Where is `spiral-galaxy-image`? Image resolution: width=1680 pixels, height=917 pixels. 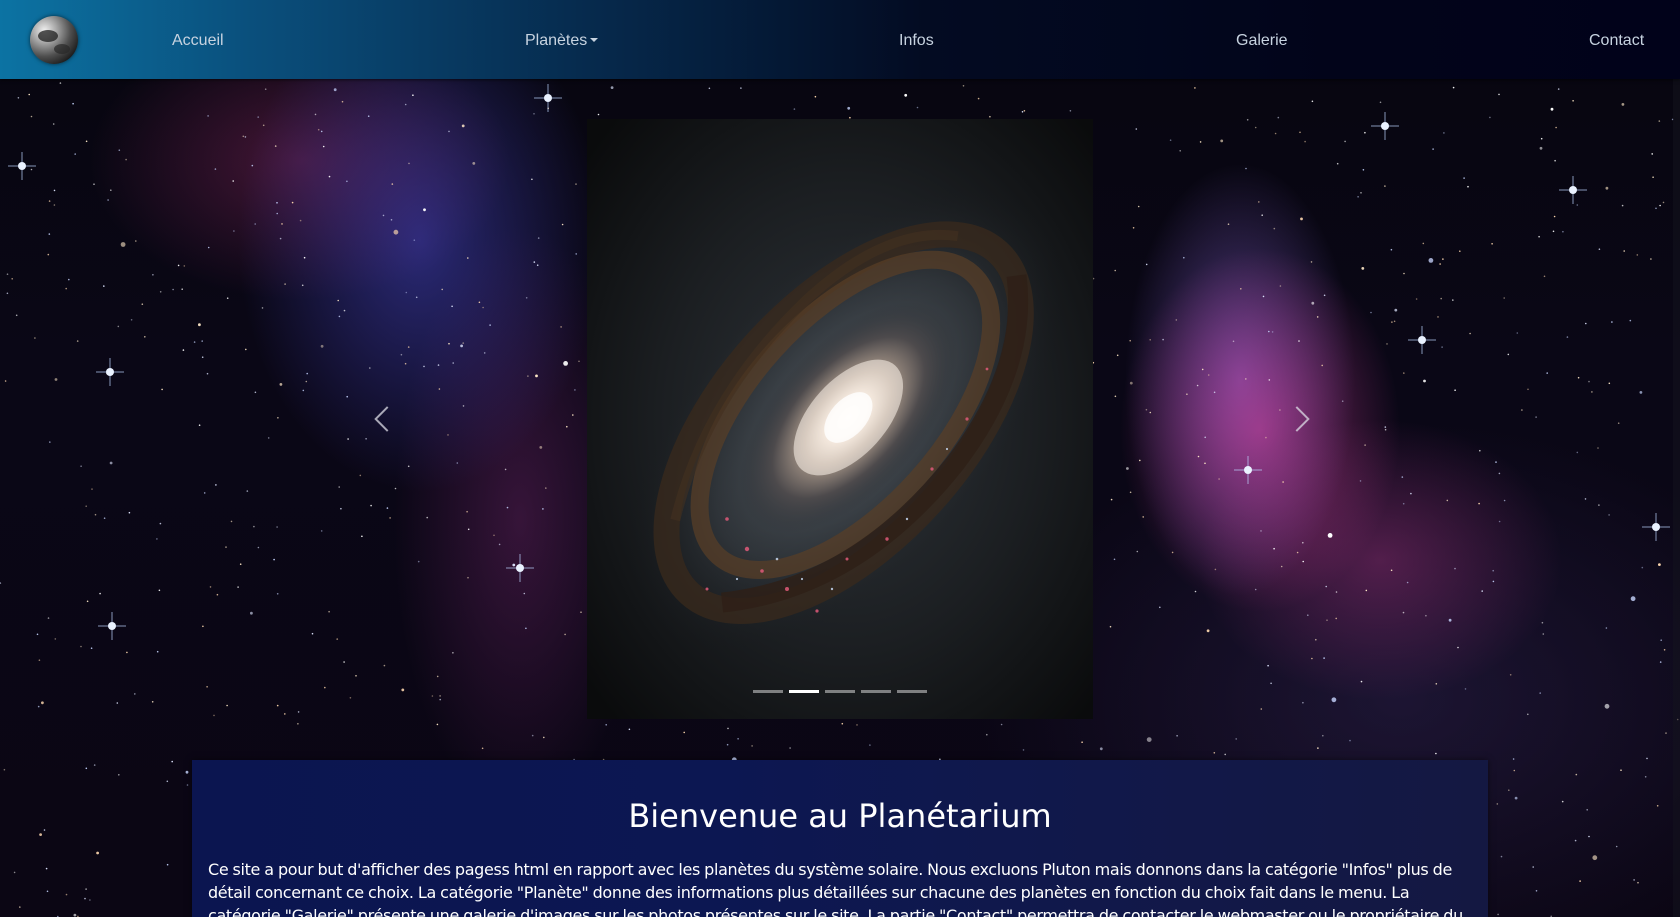 spiral-galaxy-image is located at coordinates (847, 419).